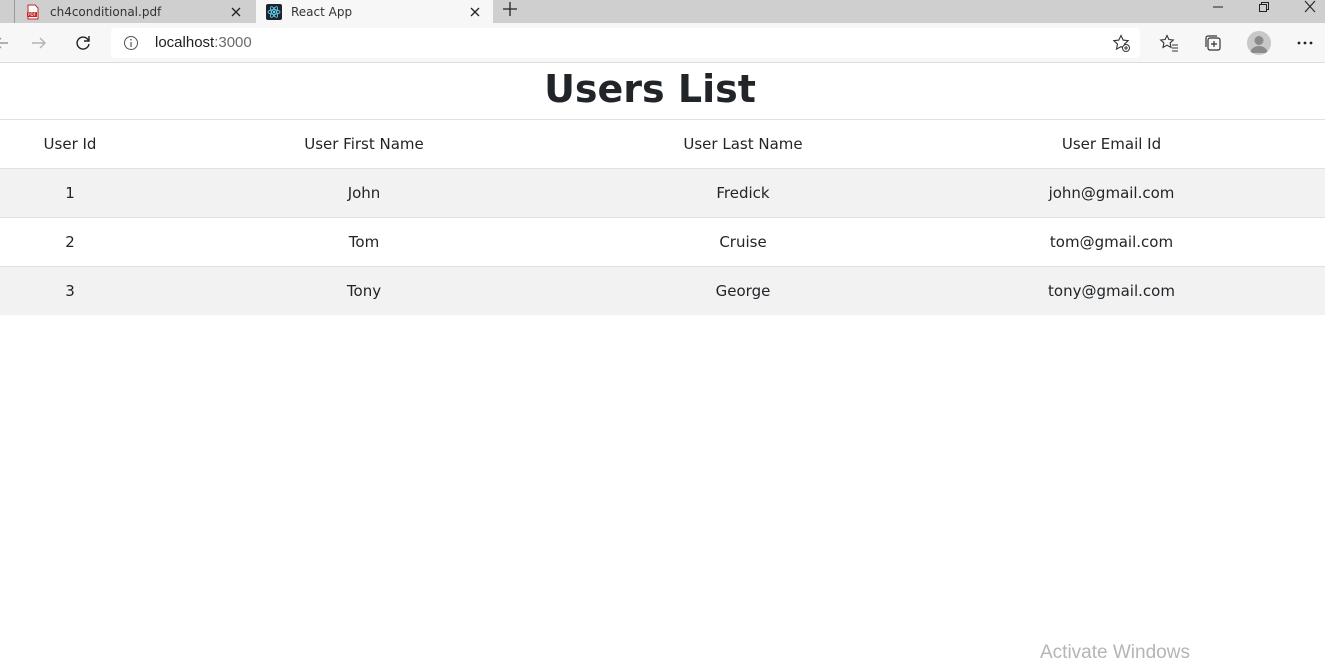 This screenshot has width=1325, height=671. I want to click on more-options-icon, so click(1305, 43).